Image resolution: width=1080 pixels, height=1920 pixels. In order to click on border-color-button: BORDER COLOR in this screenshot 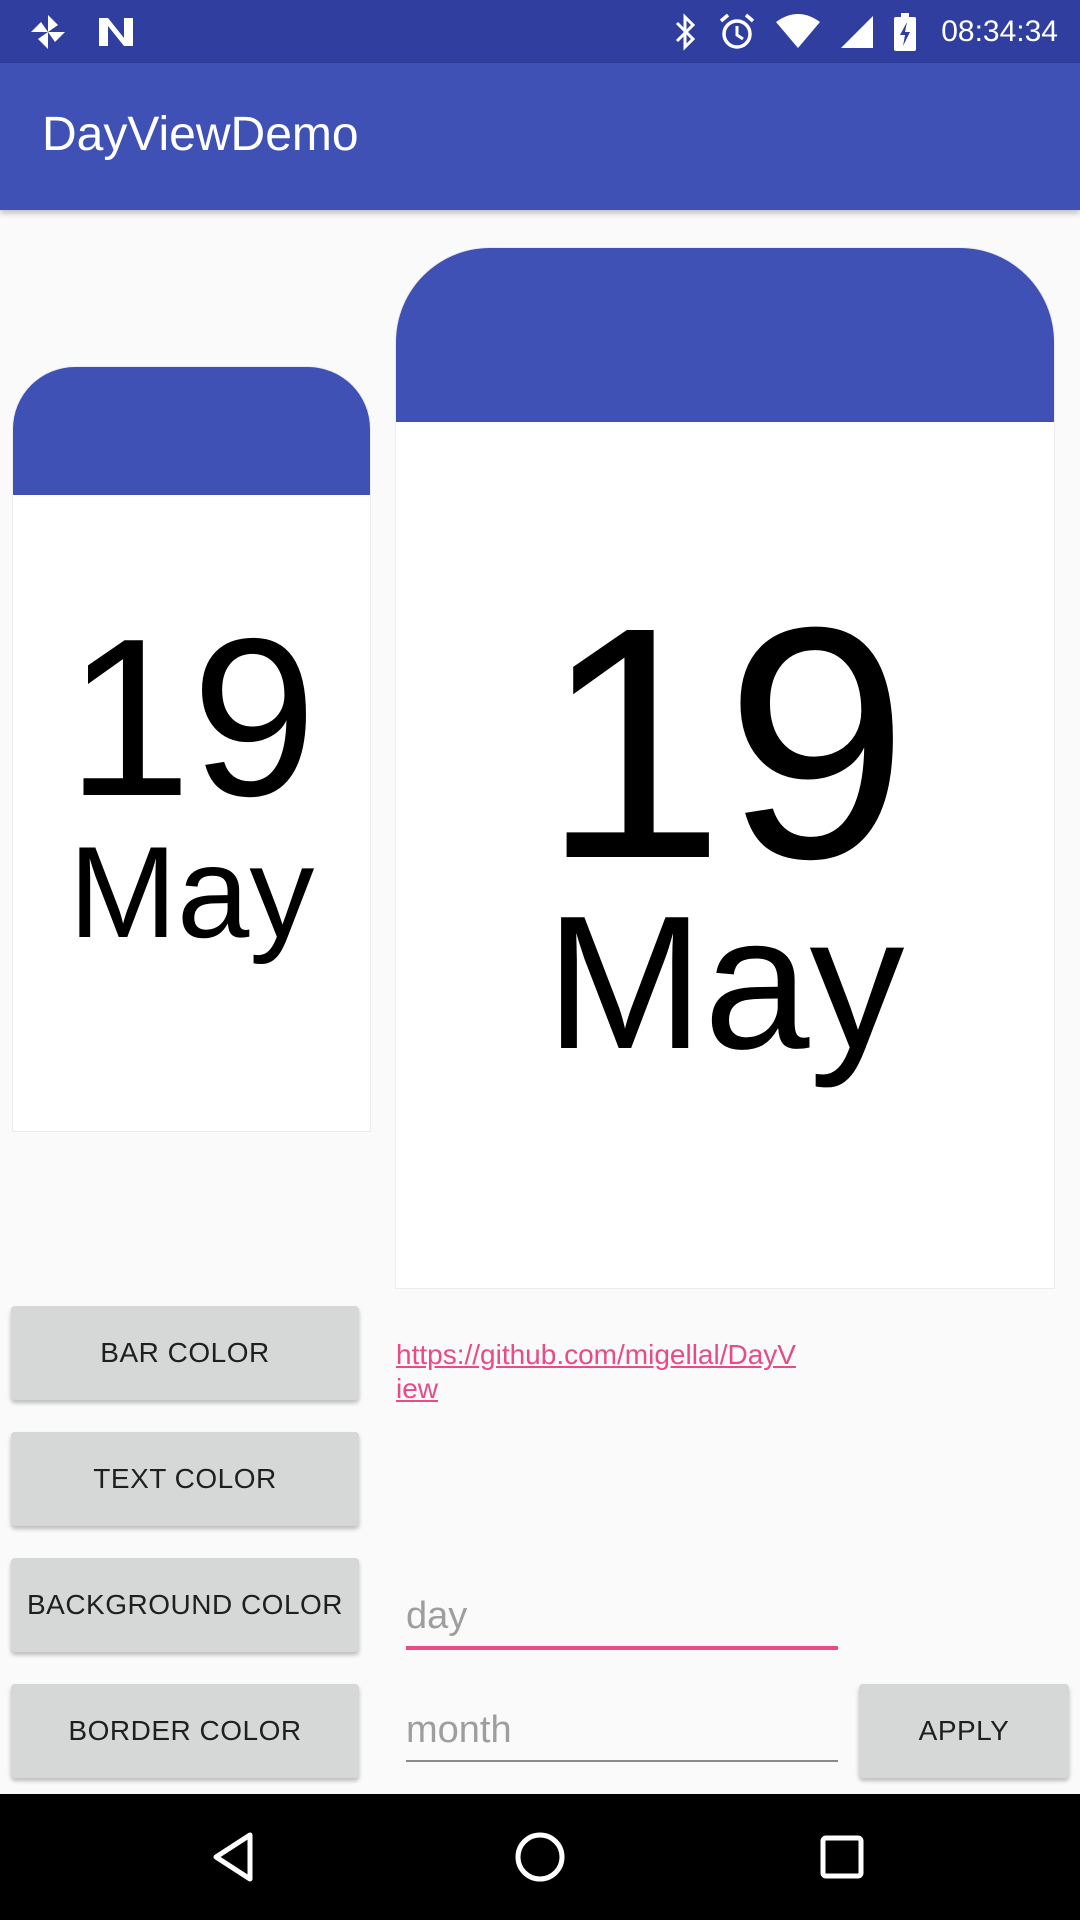, I will do `click(185, 1731)`.